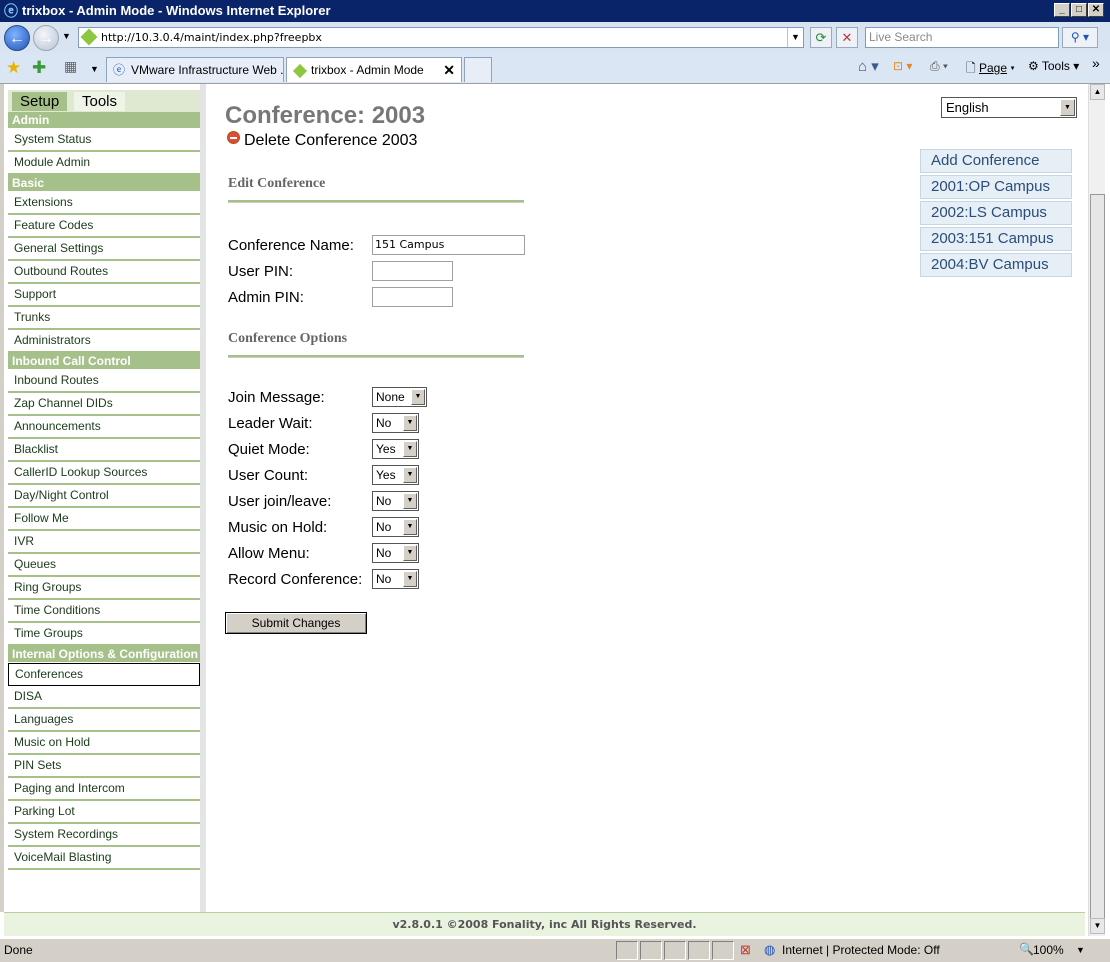  What do you see at coordinates (1009, 107) in the screenshot?
I see `language-select: English ▼` at bounding box center [1009, 107].